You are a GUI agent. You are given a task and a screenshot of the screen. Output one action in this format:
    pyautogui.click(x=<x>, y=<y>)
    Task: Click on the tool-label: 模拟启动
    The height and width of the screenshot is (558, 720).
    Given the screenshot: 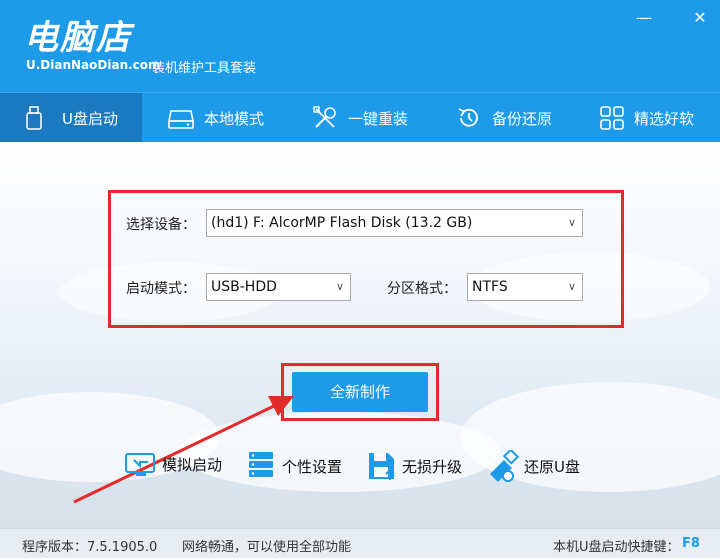 What is the action you would take?
    pyautogui.click(x=192, y=464)
    